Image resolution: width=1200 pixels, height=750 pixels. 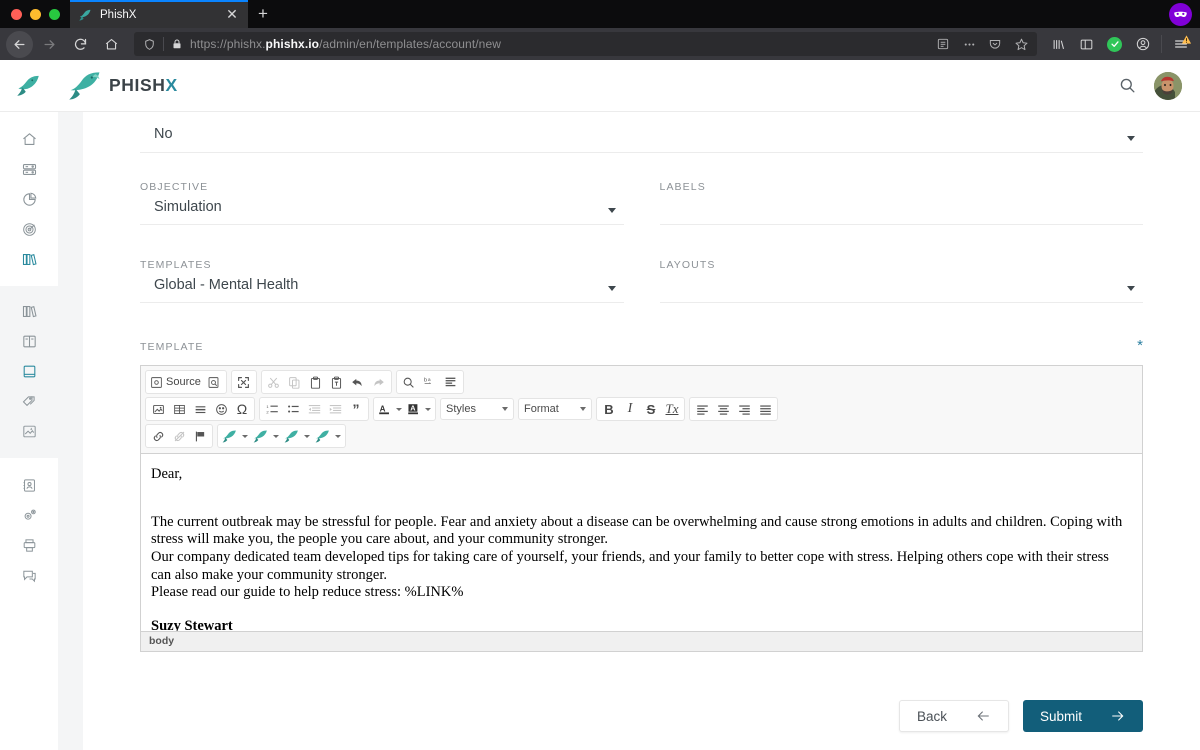 I want to click on unlink-button, so click(x=179, y=436).